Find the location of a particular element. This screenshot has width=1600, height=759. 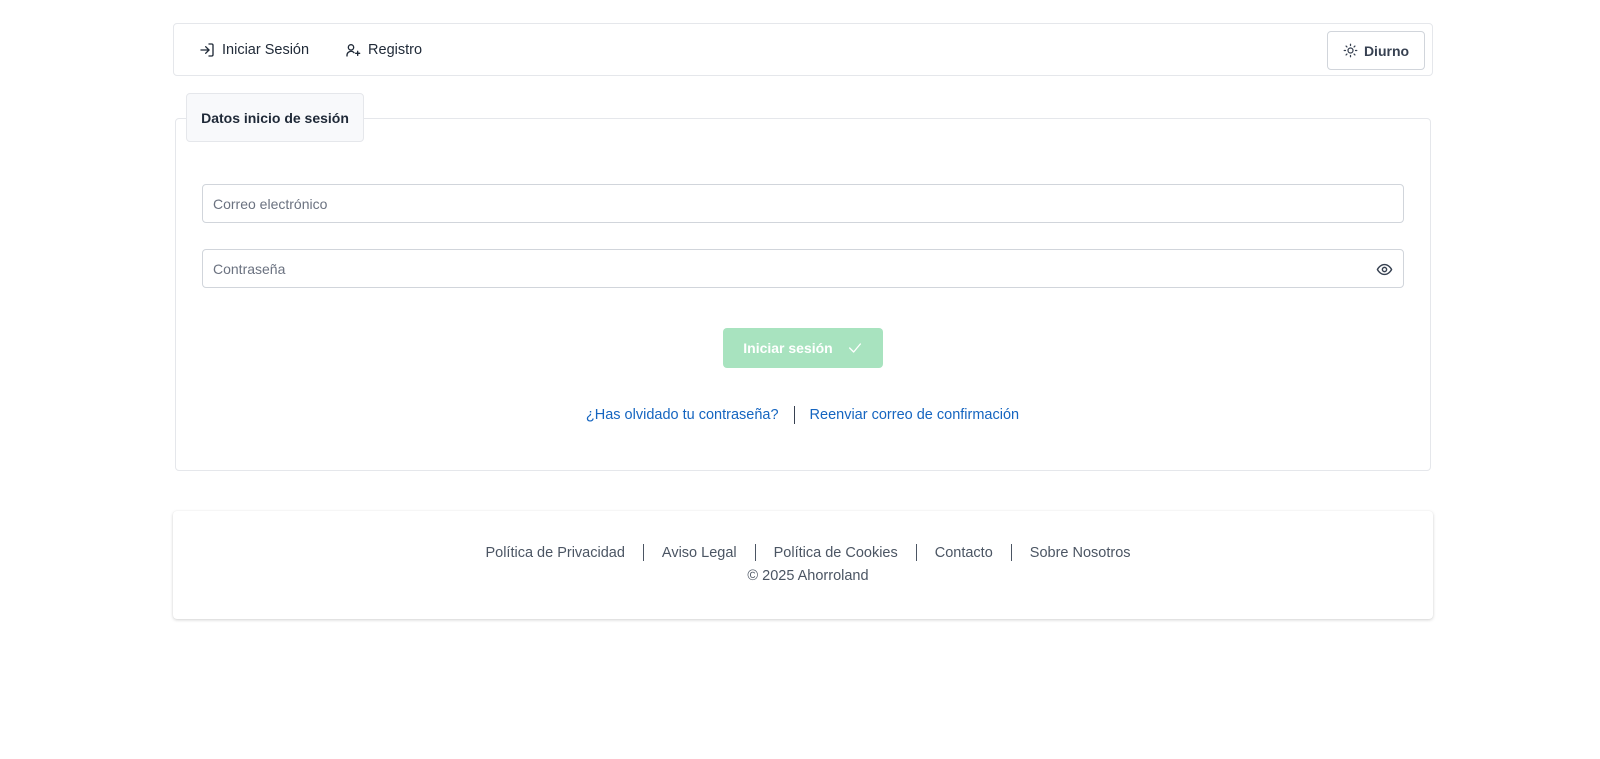

nav-login-link: Iniciar Sesión is located at coordinates (254, 49).